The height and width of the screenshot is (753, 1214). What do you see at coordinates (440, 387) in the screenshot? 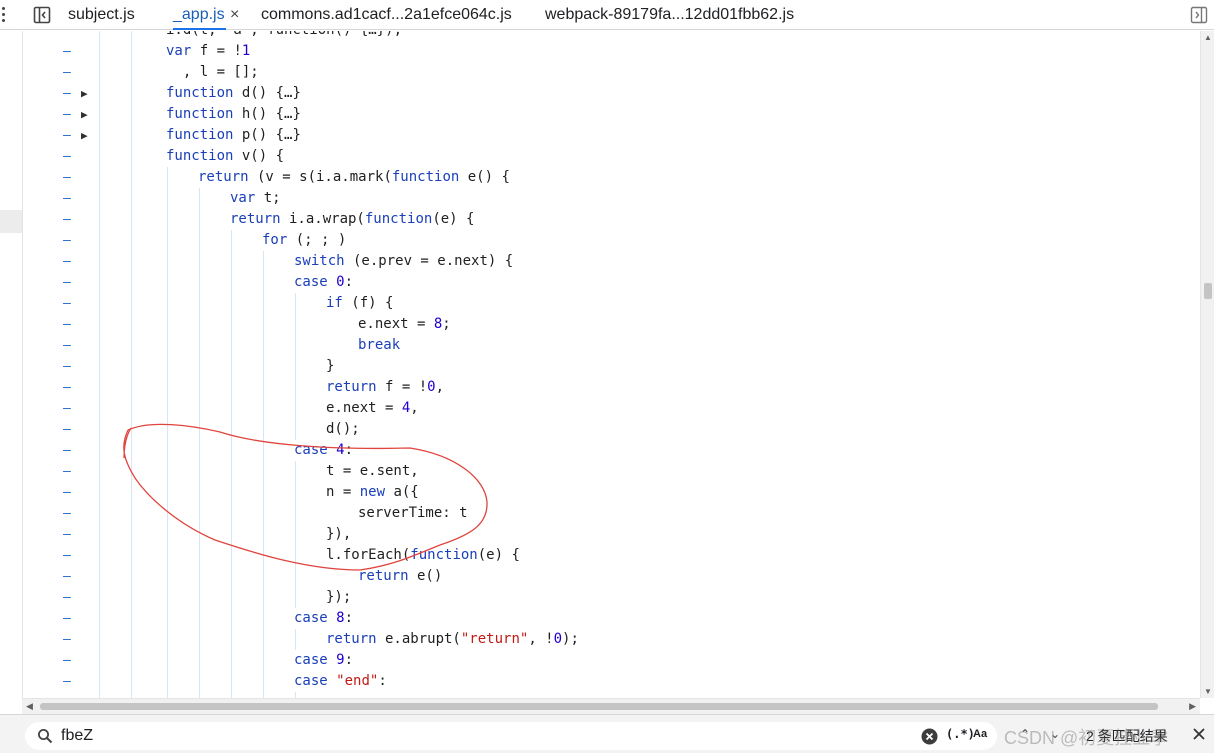
I see `code-token: ,` at bounding box center [440, 387].